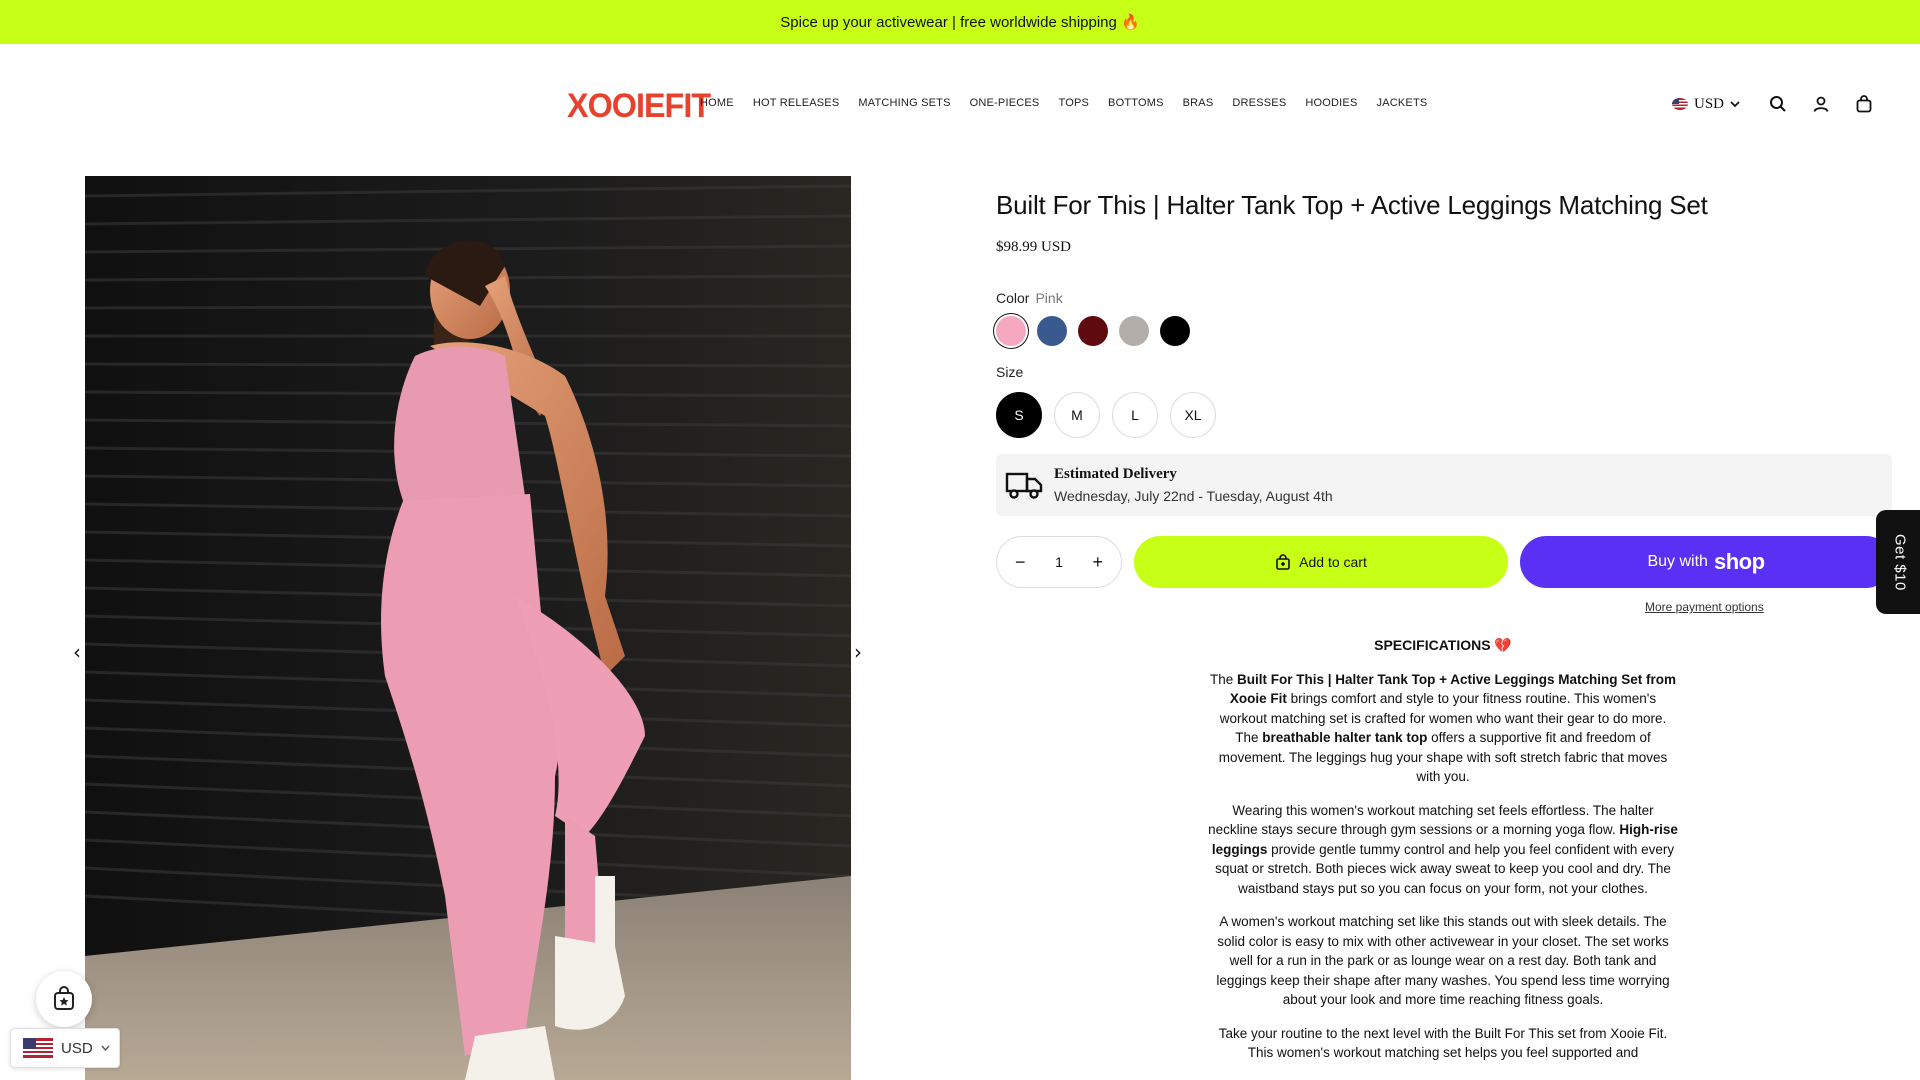 Image resolution: width=1920 pixels, height=1080 pixels. Describe the element at coordinates (1709, 103) in the screenshot. I see `currency-label: USD` at that location.